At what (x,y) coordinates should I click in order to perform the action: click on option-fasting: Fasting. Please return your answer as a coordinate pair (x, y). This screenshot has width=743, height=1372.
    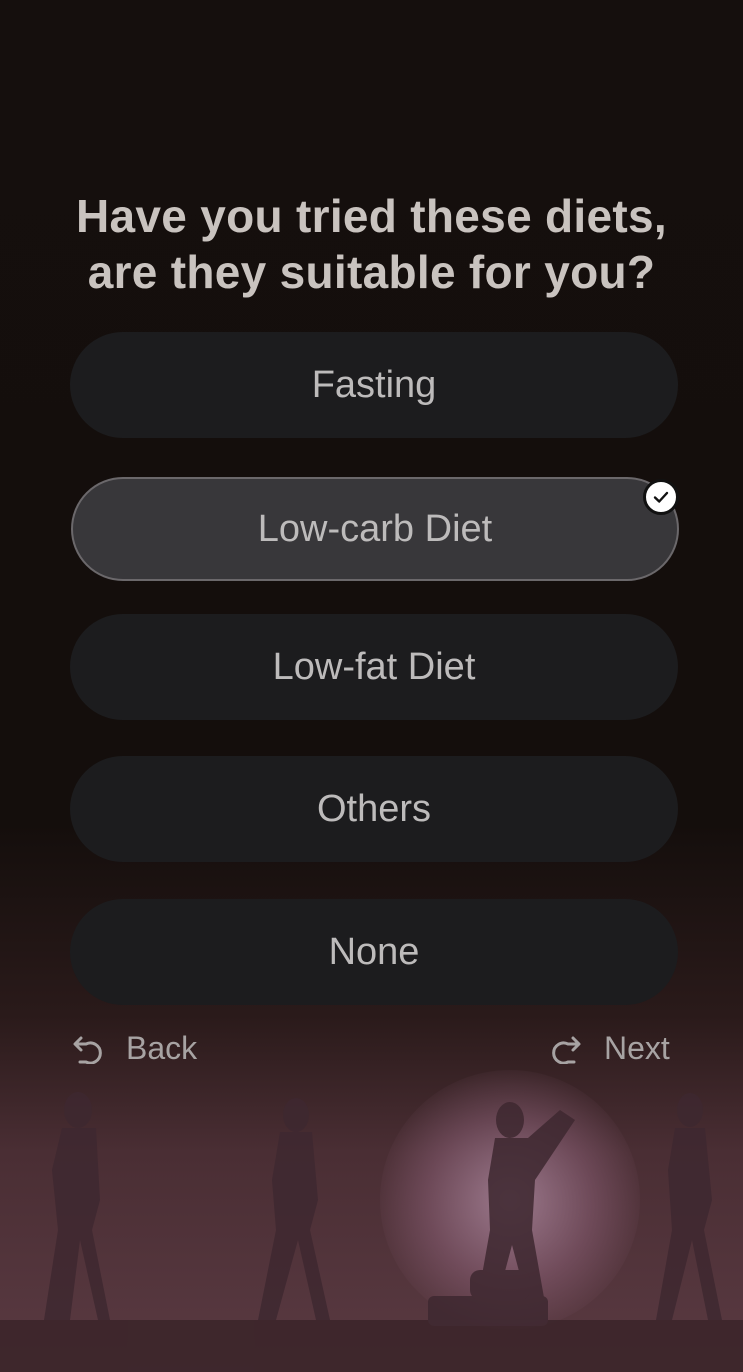
    Looking at the image, I should click on (374, 385).